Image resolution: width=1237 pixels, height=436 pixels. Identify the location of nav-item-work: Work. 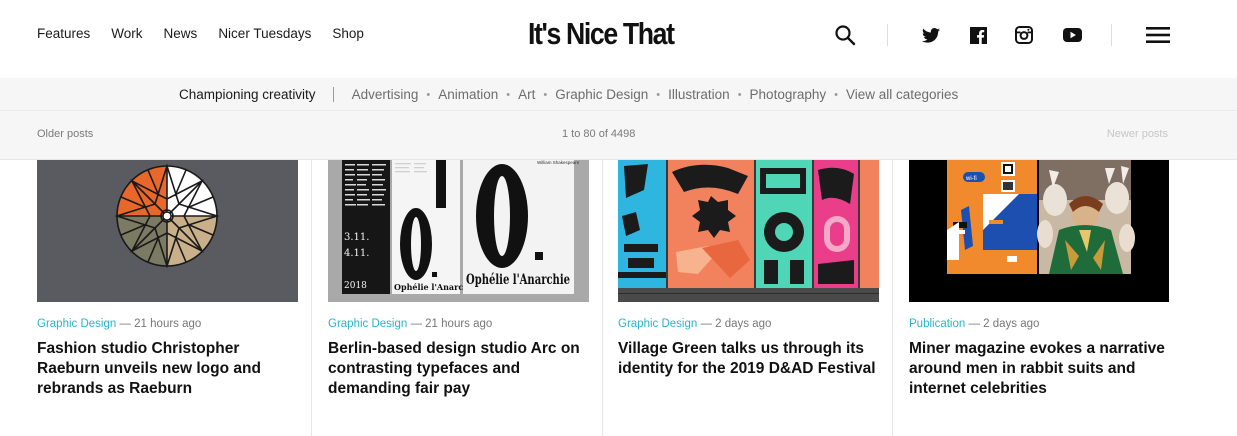
(126, 33).